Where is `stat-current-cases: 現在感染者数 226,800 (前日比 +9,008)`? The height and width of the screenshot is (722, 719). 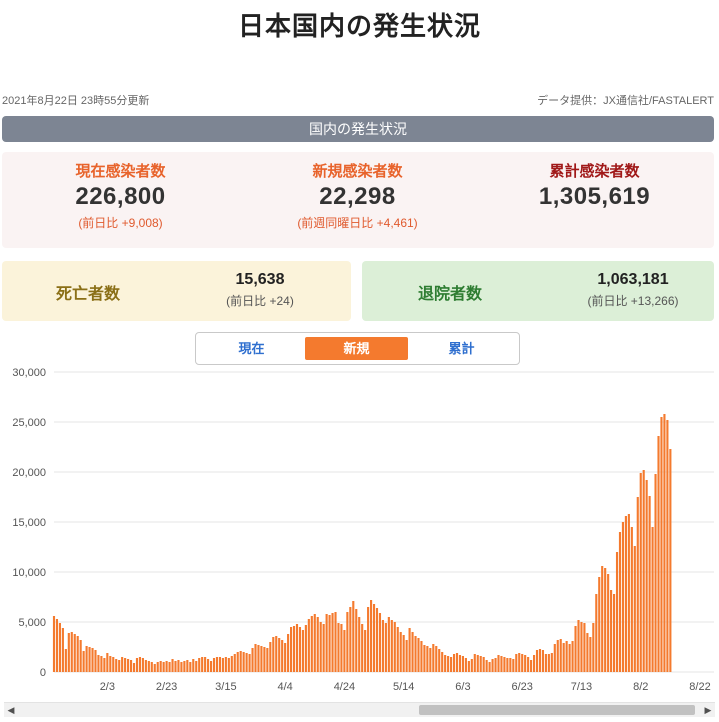 stat-current-cases: 現在感染者数 226,800 (前日比 +9,008) is located at coordinates (120, 195).